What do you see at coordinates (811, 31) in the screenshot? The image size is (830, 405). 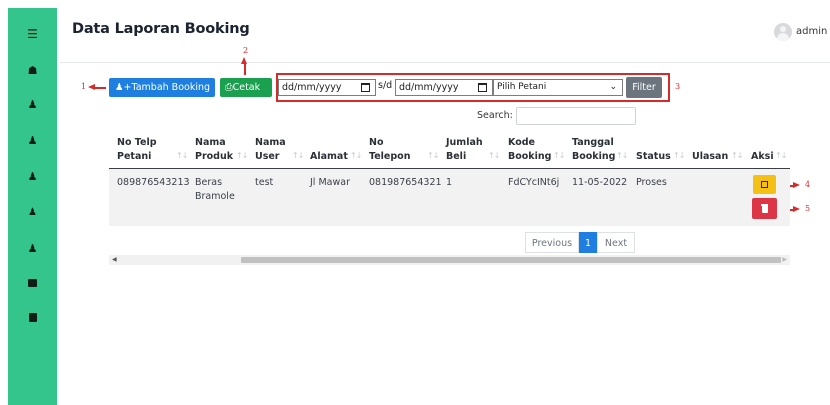 I see `username: admin` at bounding box center [811, 31].